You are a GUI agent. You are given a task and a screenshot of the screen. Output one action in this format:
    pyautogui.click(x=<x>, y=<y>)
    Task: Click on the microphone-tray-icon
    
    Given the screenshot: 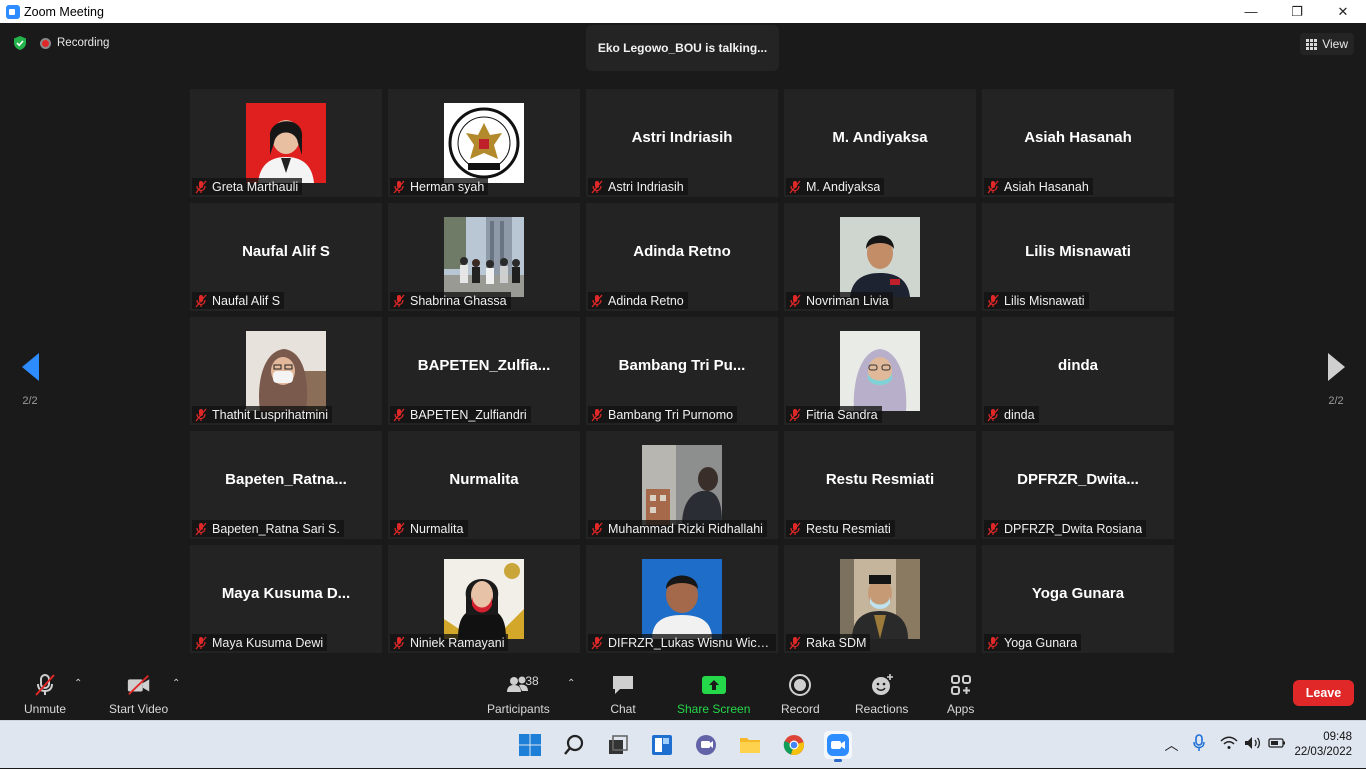 What is the action you would take?
    pyautogui.click(x=1199, y=745)
    